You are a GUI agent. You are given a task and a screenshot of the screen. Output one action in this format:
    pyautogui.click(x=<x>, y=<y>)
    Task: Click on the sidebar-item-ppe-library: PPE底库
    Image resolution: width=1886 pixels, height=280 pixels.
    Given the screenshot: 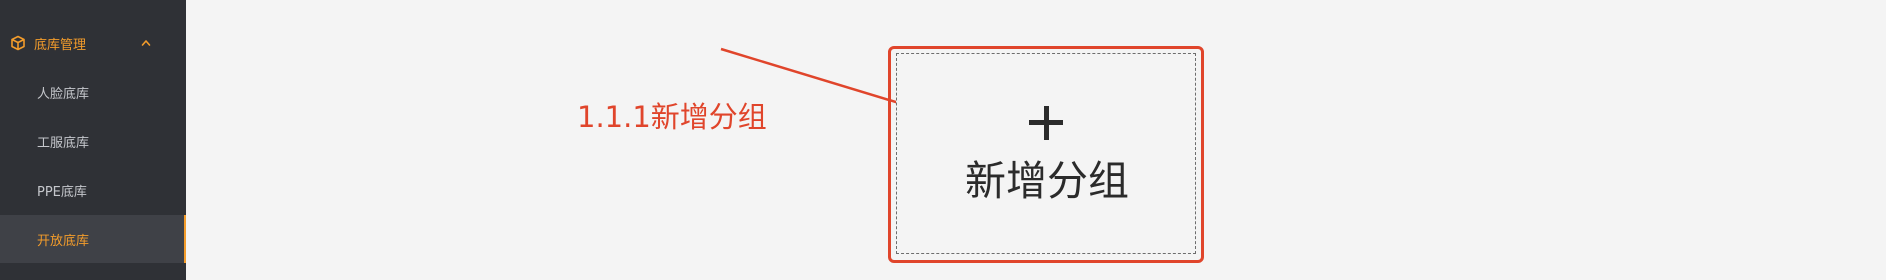 What is the action you would take?
    pyautogui.click(x=93, y=190)
    